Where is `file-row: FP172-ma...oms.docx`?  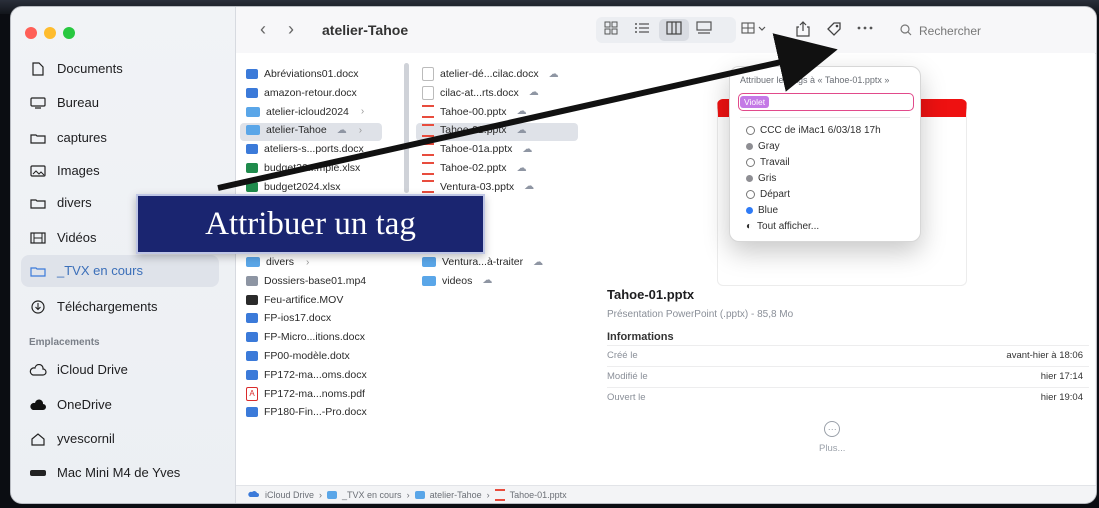 file-row: FP172-ma...oms.docx is located at coordinates (306, 375).